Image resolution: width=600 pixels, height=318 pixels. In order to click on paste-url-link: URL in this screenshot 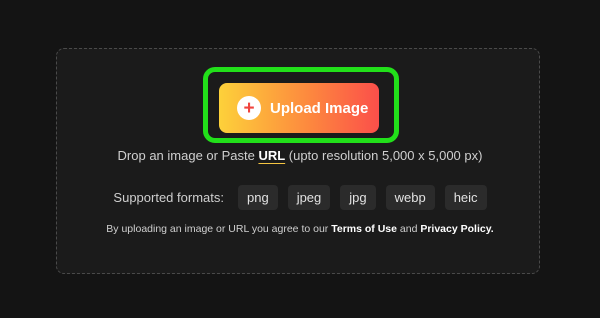, I will do `click(271, 155)`.